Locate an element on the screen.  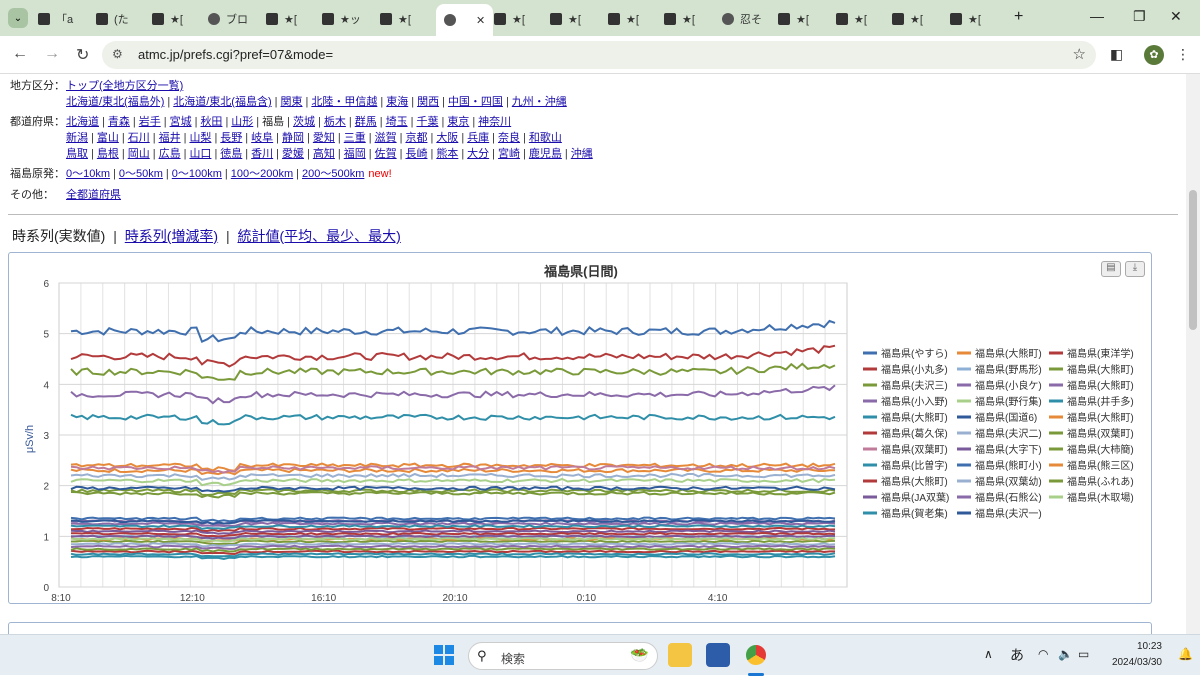
tab-9: ★[ is located at coordinates (565, 19).